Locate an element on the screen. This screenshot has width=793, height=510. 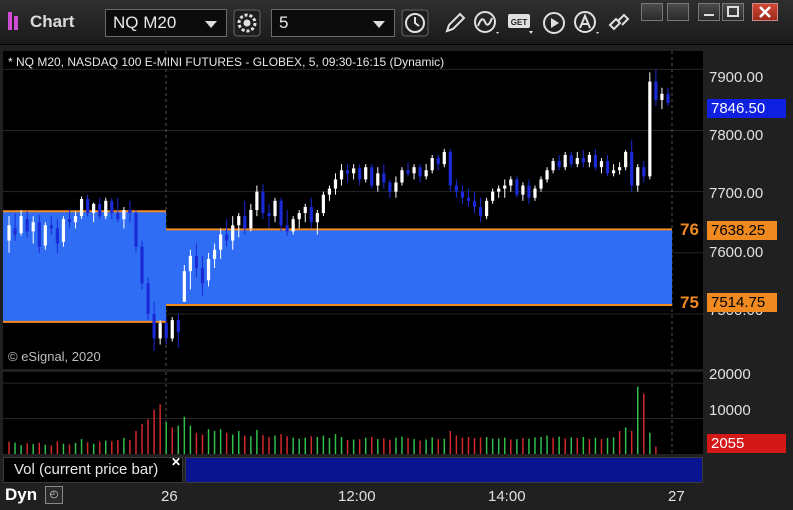
pencil-draw-icon is located at coordinates (455, 23).